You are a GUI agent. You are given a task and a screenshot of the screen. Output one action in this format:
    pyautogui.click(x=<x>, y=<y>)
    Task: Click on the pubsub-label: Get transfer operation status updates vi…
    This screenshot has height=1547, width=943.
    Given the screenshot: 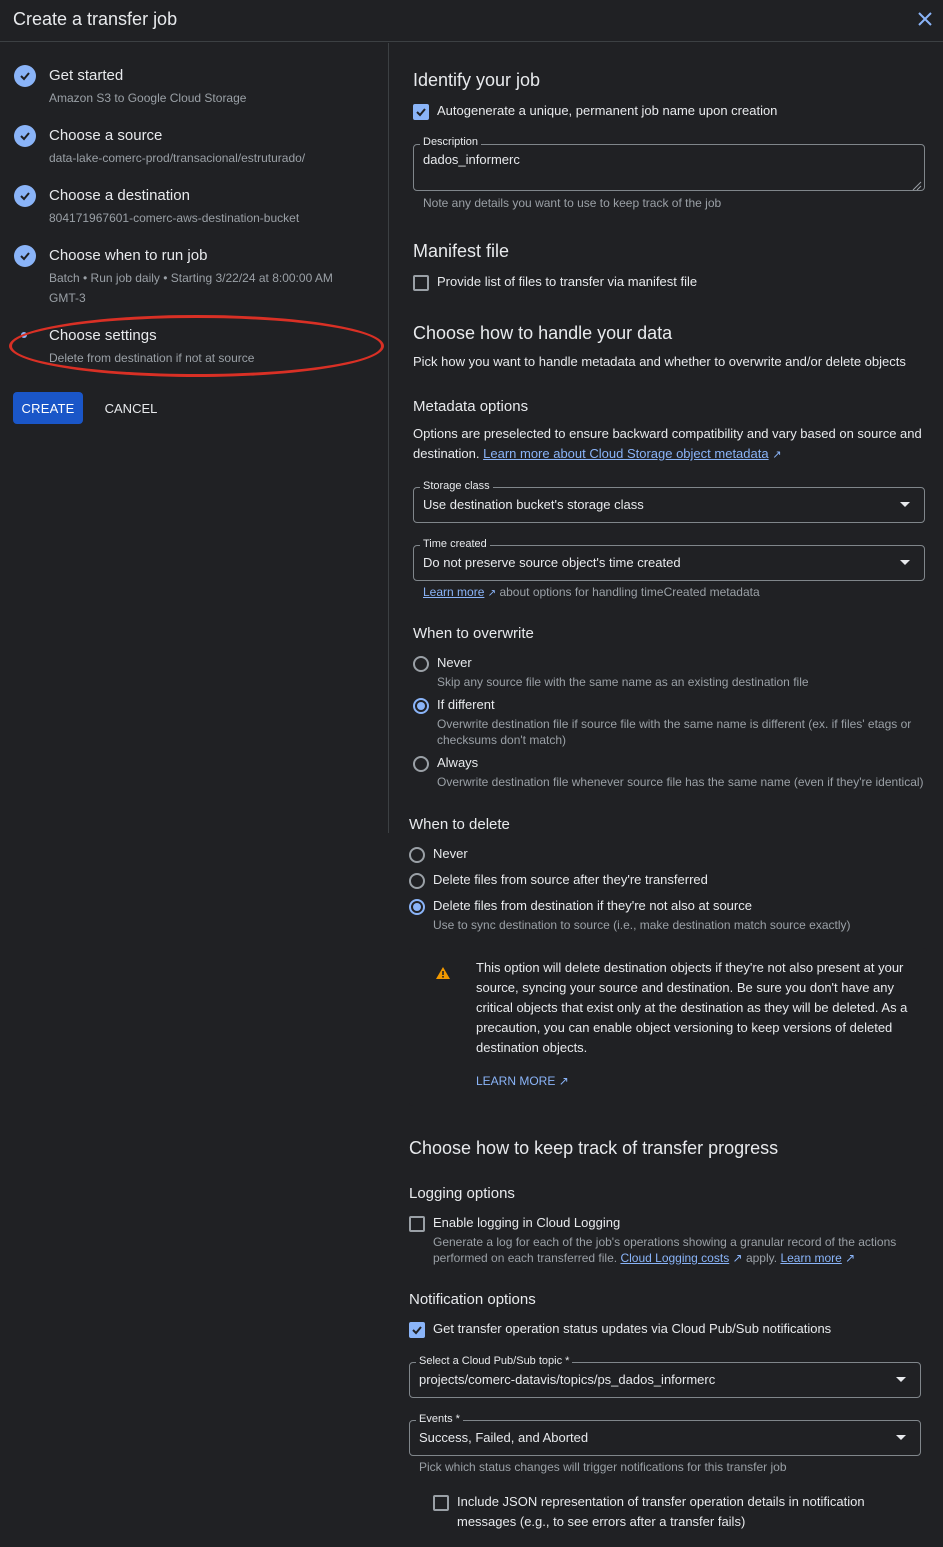 What is the action you would take?
    pyautogui.click(x=632, y=1328)
    